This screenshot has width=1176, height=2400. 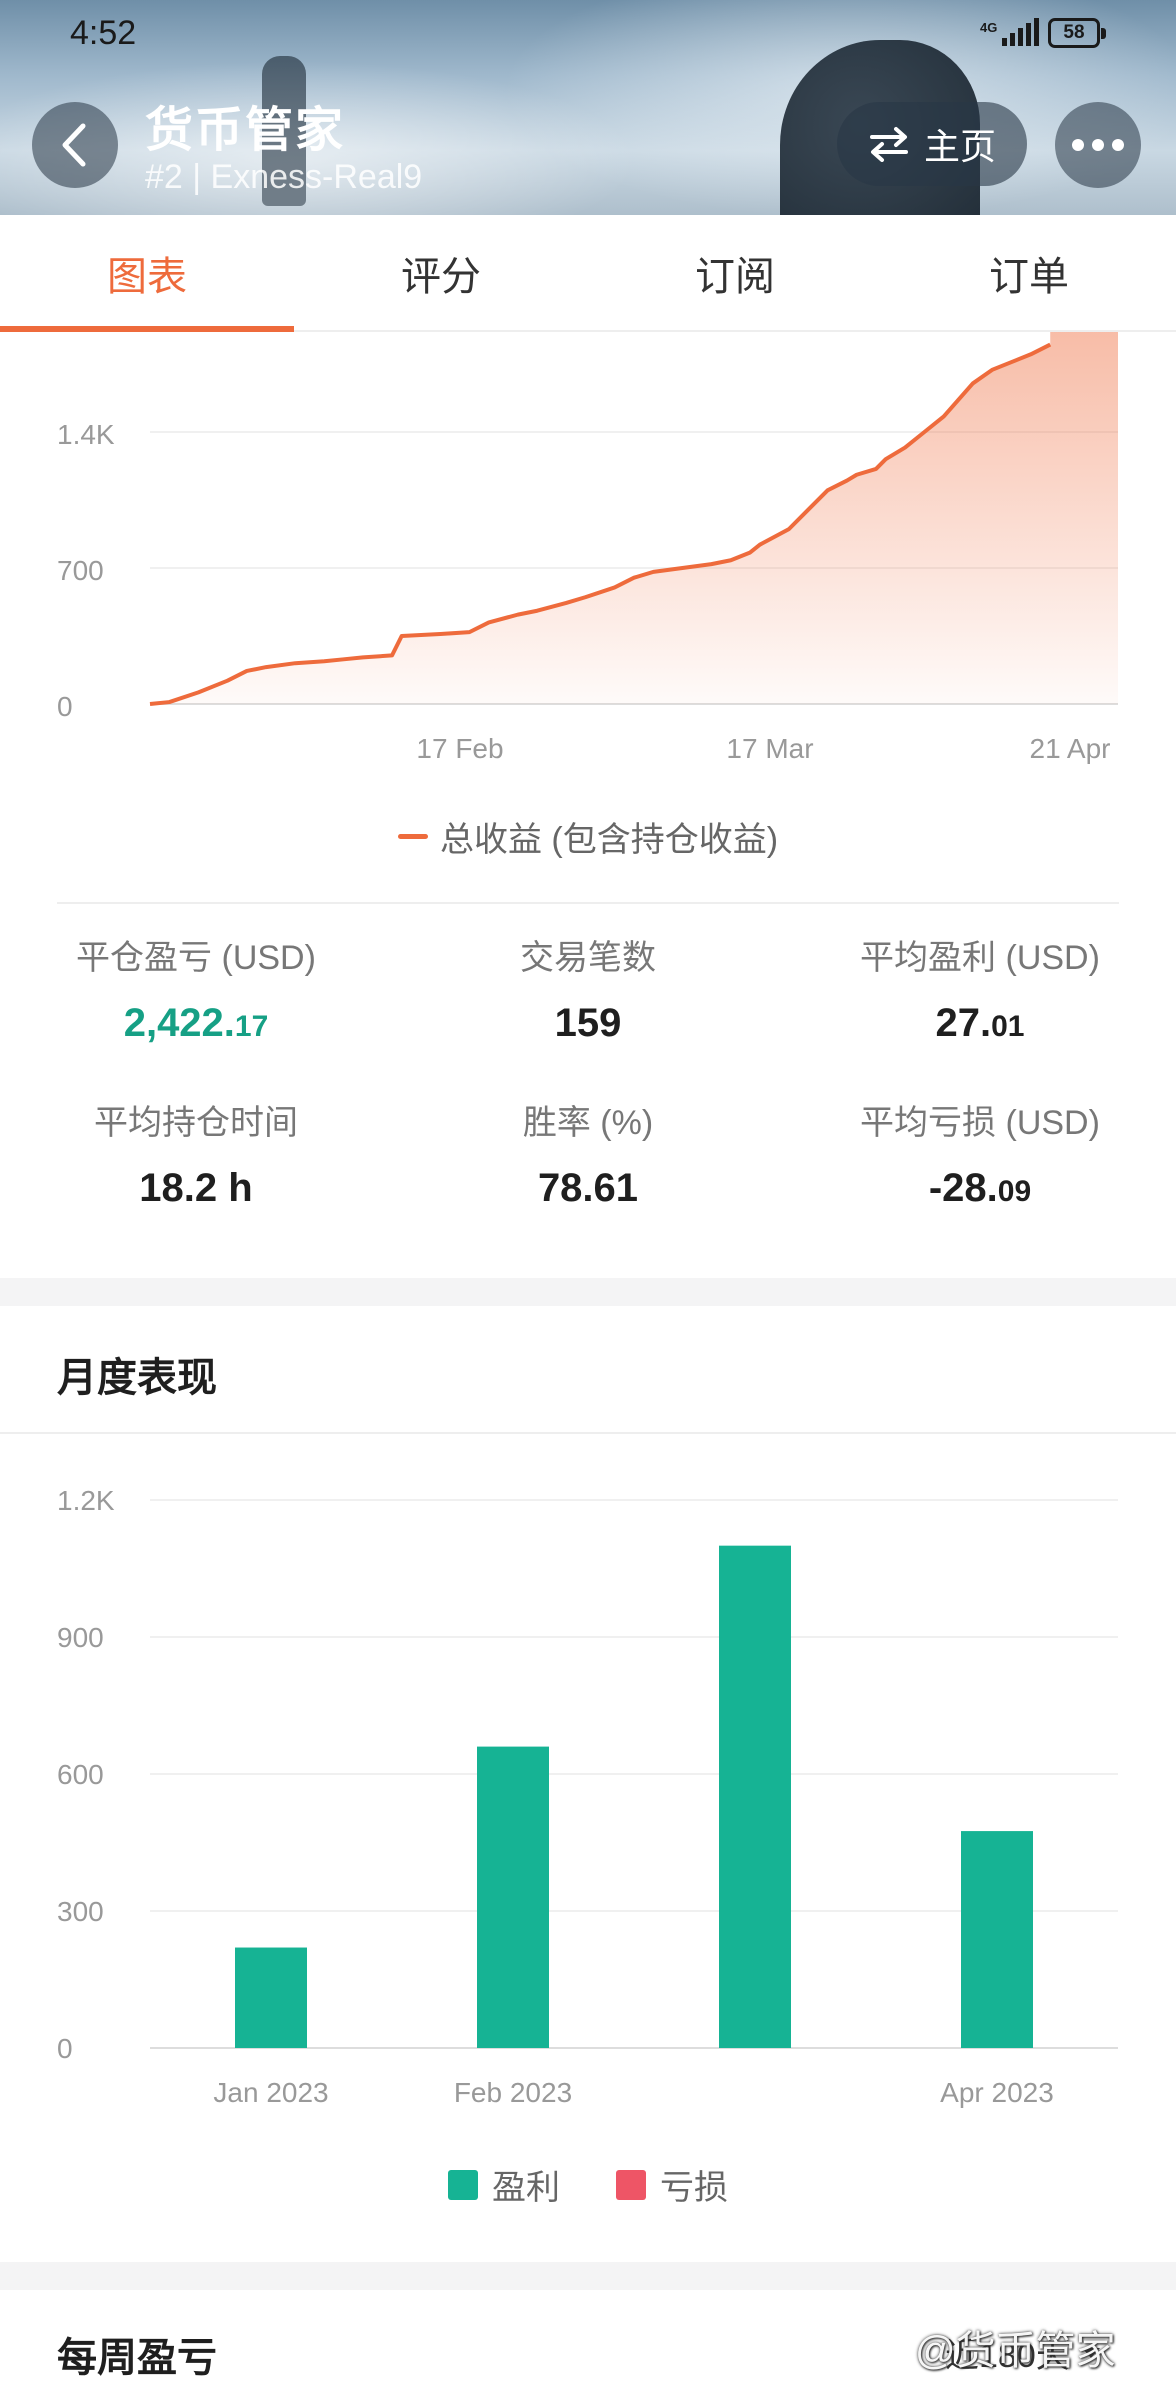 What do you see at coordinates (609, 840) in the screenshot?
I see `legend-label: 总收益 (包含持仓收益)` at bounding box center [609, 840].